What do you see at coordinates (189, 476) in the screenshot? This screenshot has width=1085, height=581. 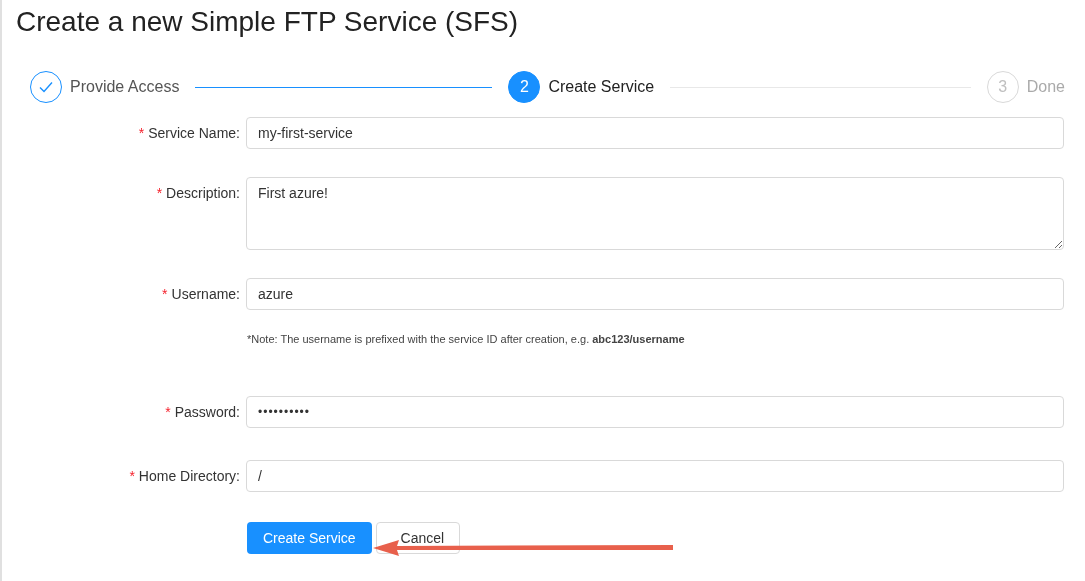 I see `field-label: Home Directory:` at bounding box center [189, 476].